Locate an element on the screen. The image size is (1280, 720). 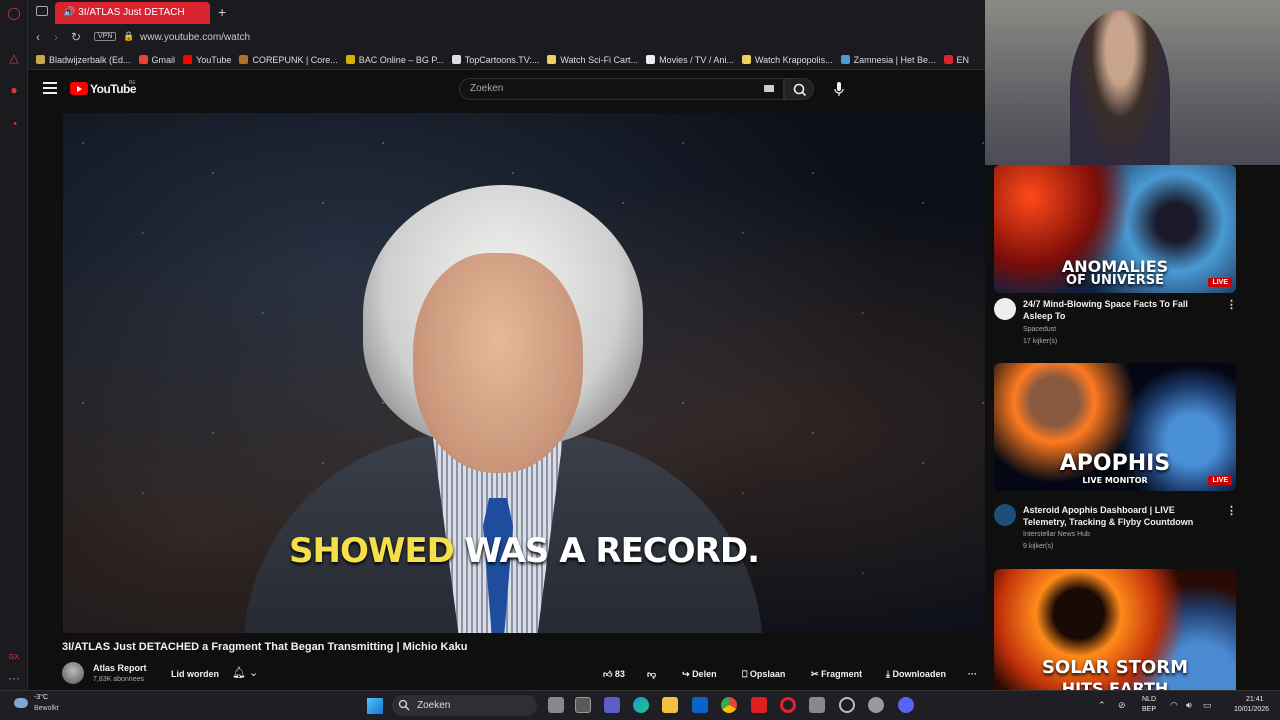
task-view-icon is located at coordinates (556, 705).